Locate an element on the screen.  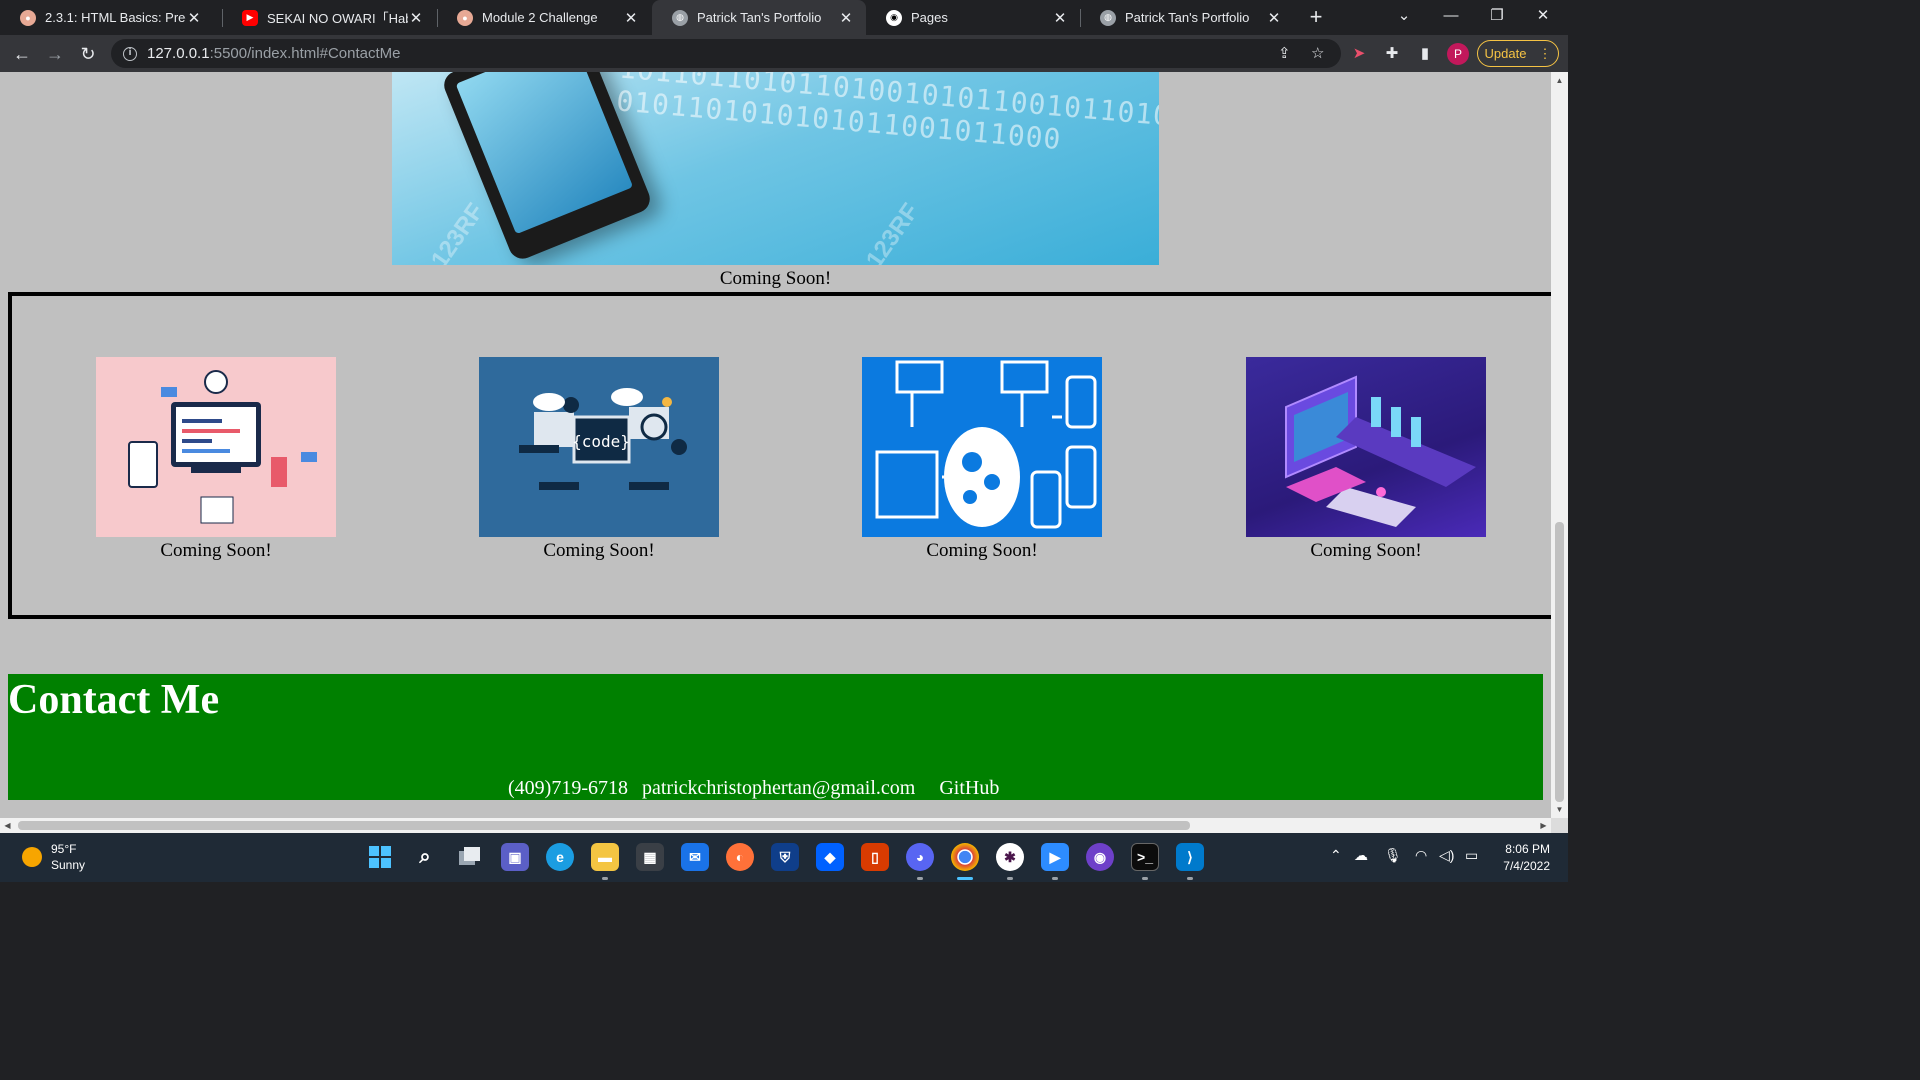
ms-store-icon: ▦ is located at coordinates (650, 857).